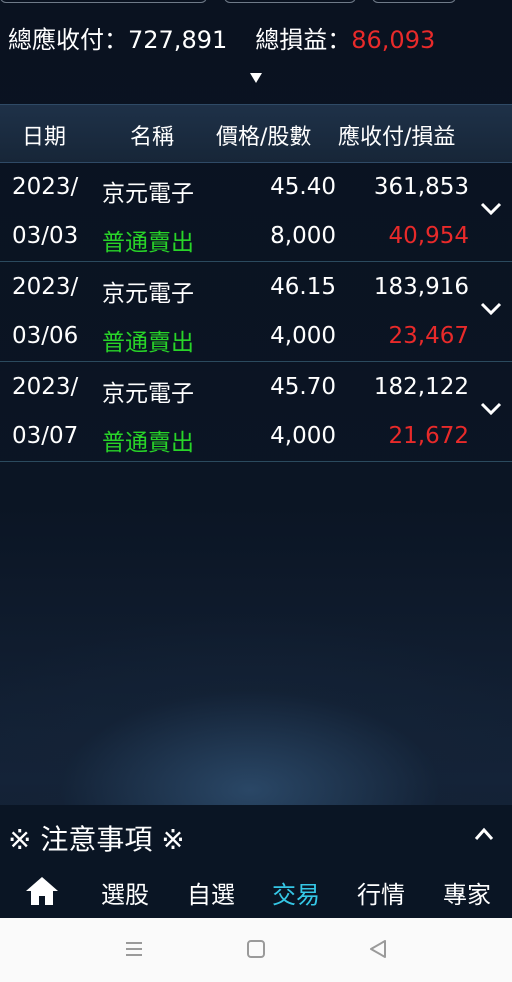 The height and width of the screenshot is (982, 512). I want to click on header-amount-pnl: 應收付/損益, so click(397, 137).